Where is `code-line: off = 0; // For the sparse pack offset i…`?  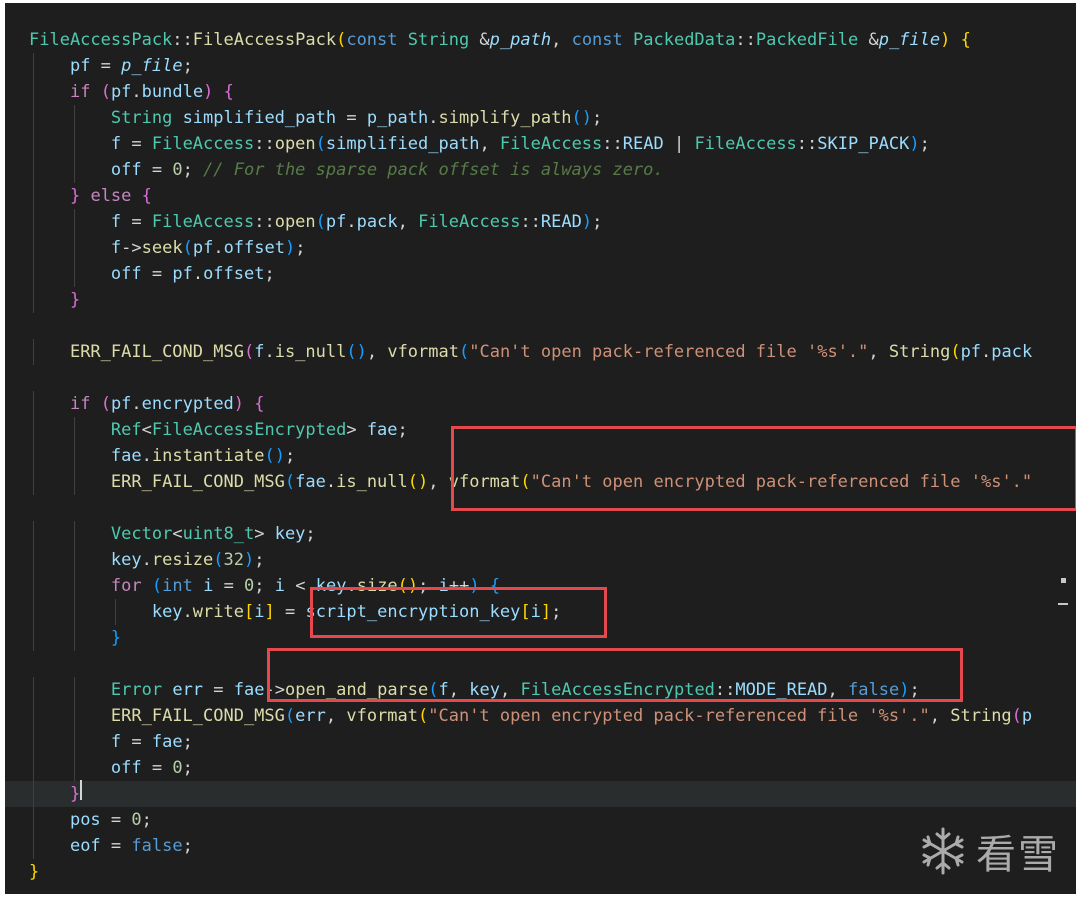
code-line: off = 0; // For the sparse pack offset i… is located at coordinates (530, 170).